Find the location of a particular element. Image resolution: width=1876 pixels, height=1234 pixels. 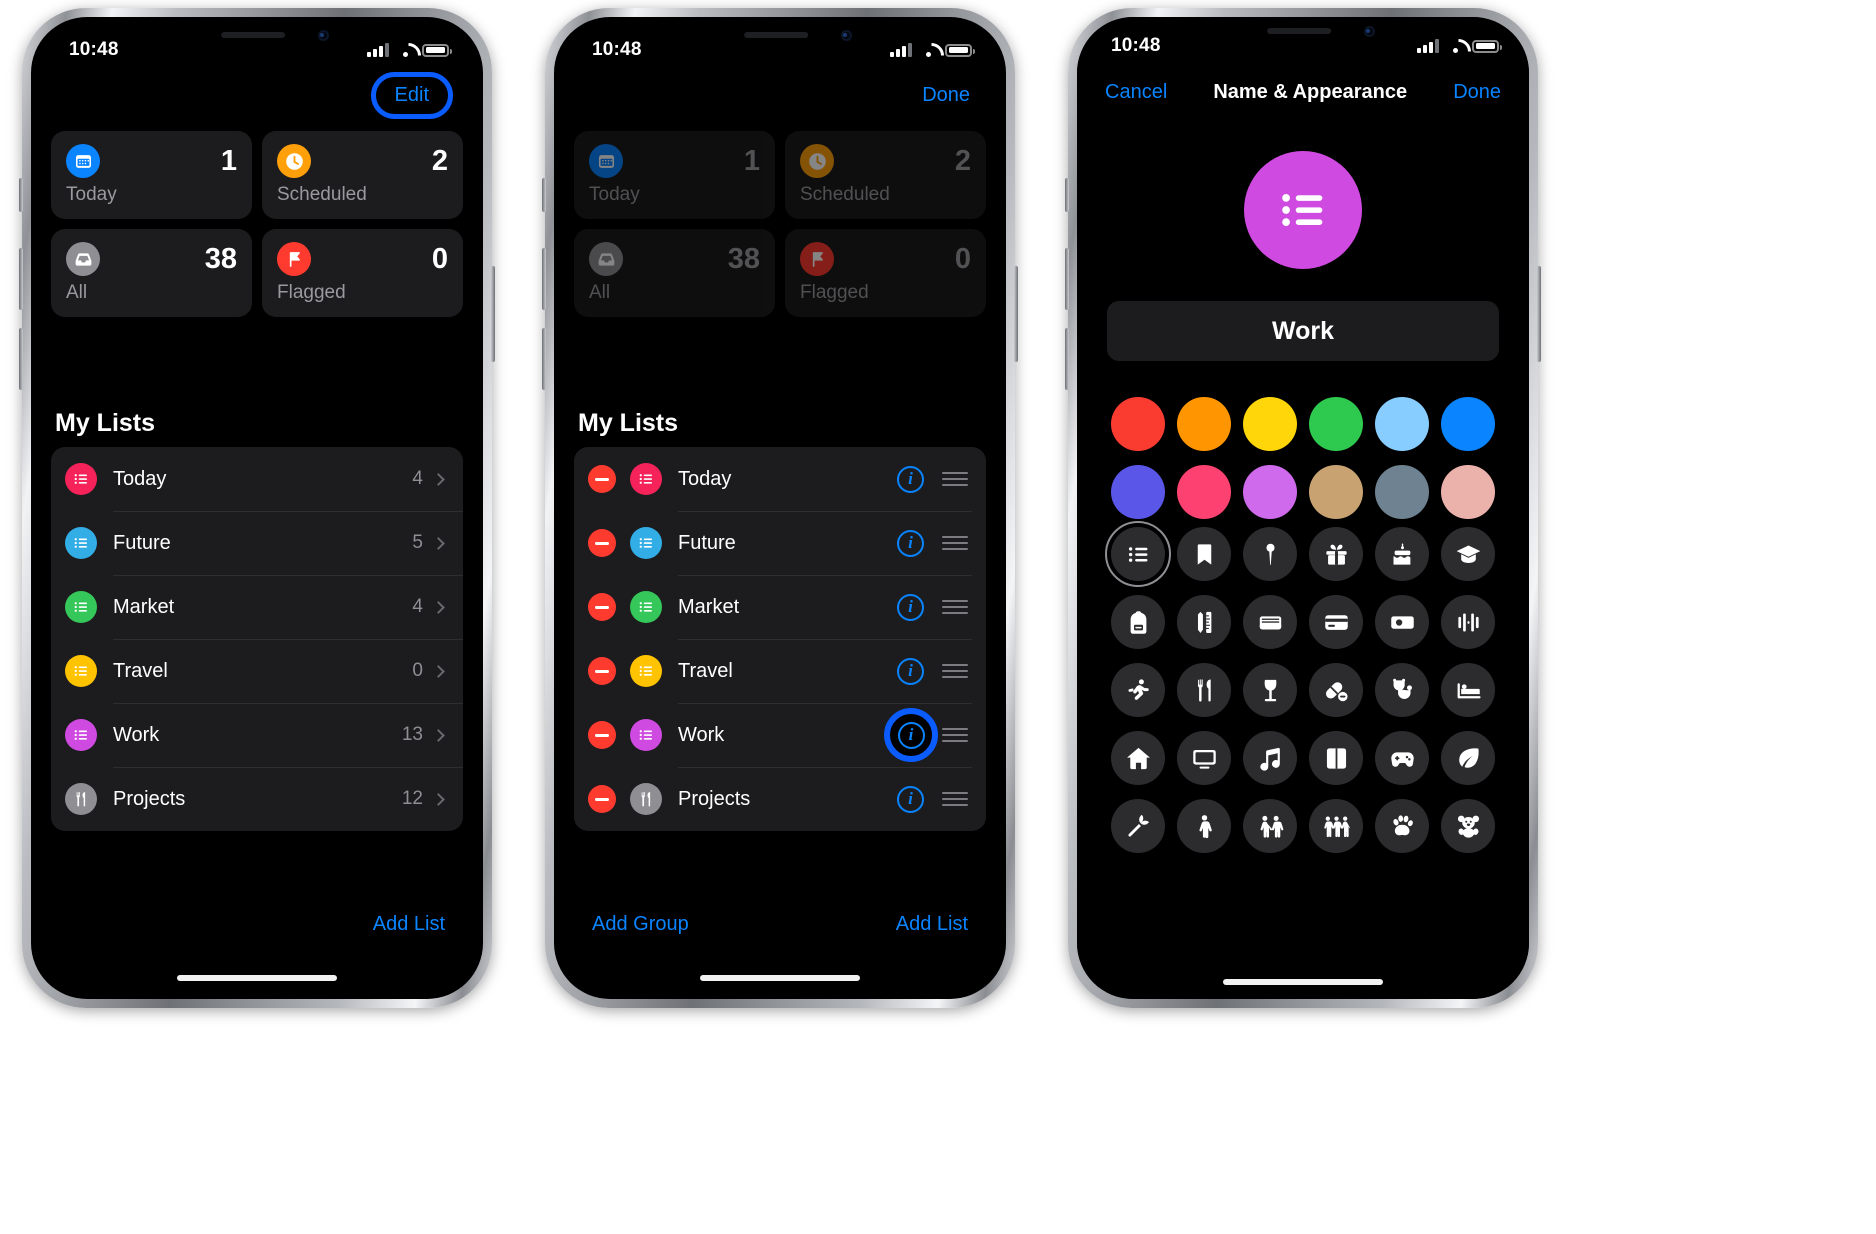

icon-option-wine-glass-icon is located at coordinates (1270, 690).